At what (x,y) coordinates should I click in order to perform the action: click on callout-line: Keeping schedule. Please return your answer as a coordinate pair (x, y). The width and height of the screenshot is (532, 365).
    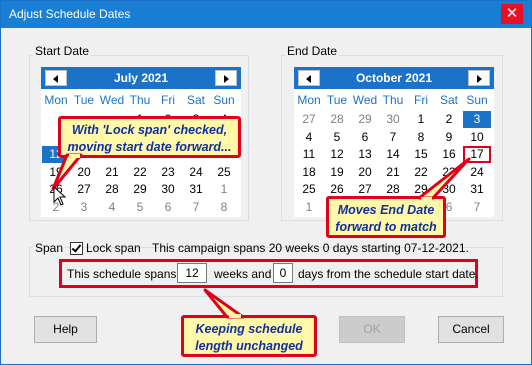
    Looking at the image, I should click on (249, 329).